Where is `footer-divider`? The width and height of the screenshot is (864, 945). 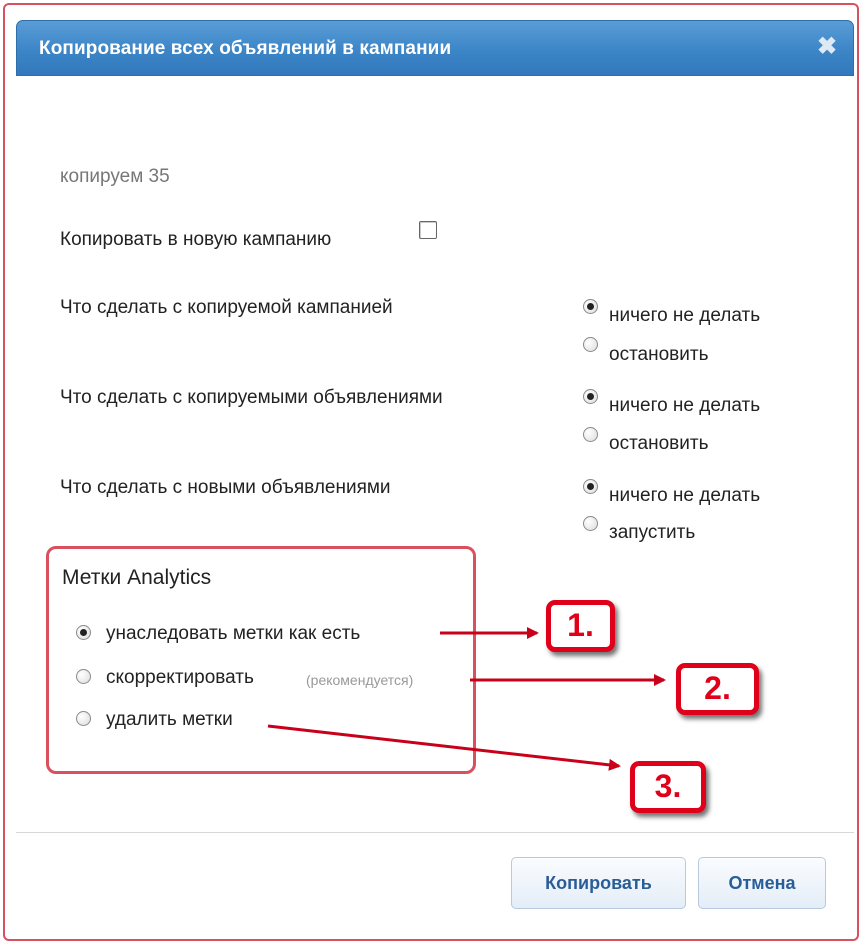 footer-divider is located at coordinates (435, 832).